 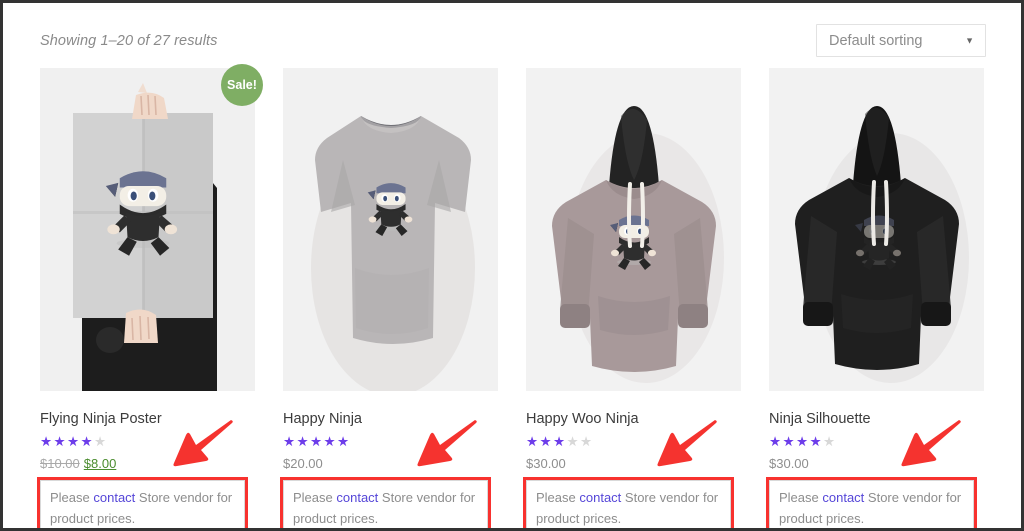 What do you see at coordinates (303, 464) in the screenshot?
I see `current-price: $20.00` at bounding box center [303, 464].